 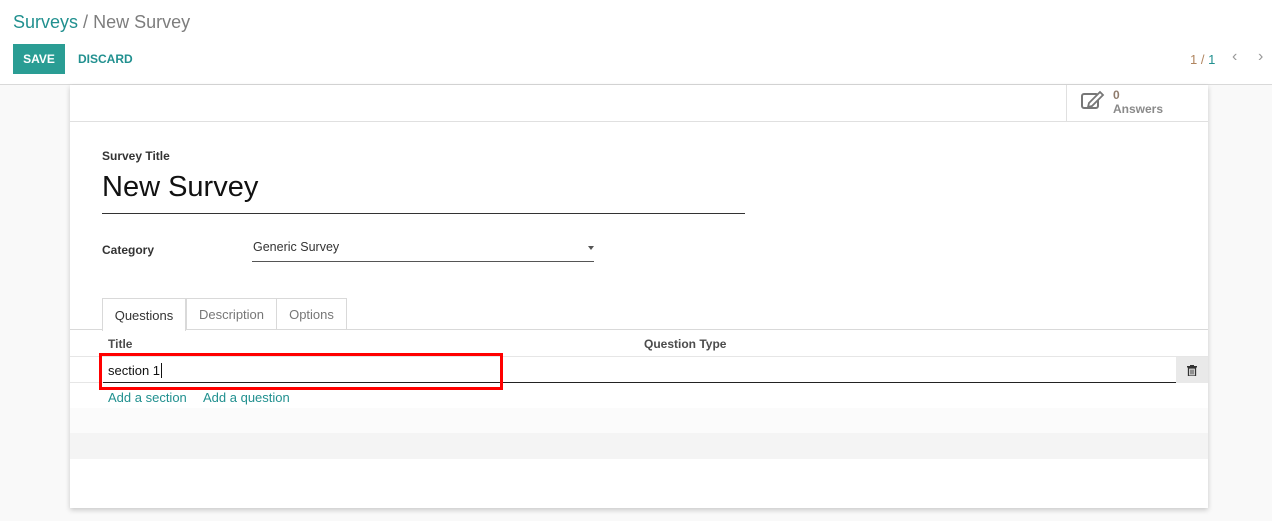 I want to click on highlight-box, so click(x=301, y=371).